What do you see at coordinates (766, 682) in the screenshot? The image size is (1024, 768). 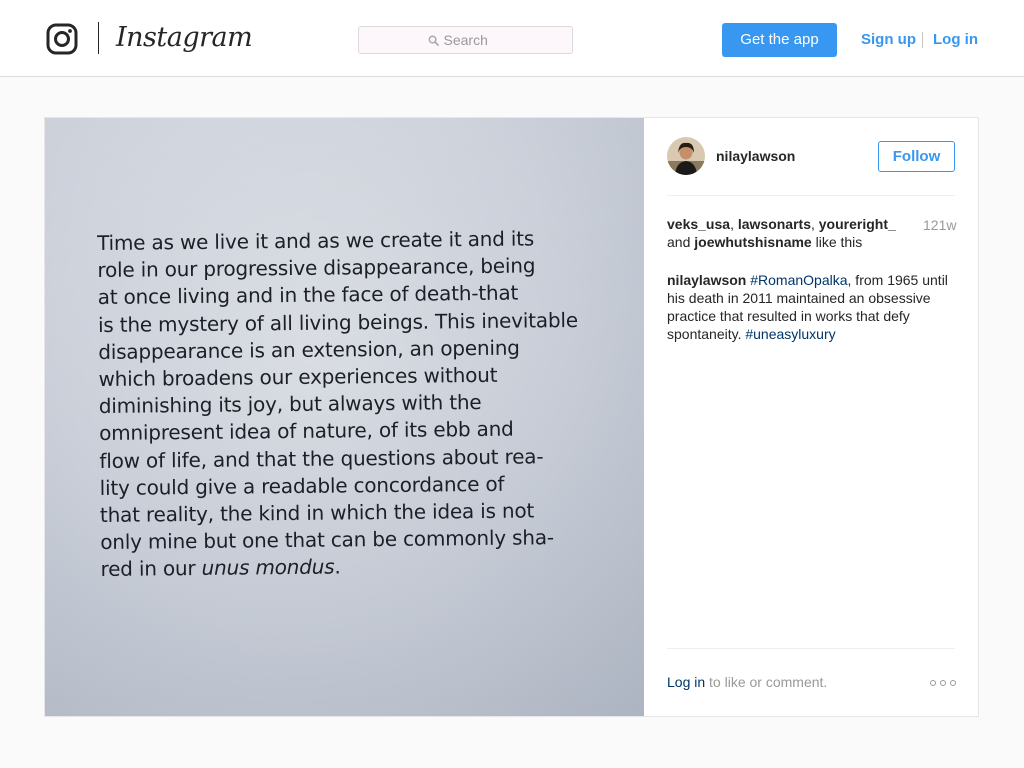 I see `comment-prompt-text: to like or comment.` at bounding box center [766, 682].